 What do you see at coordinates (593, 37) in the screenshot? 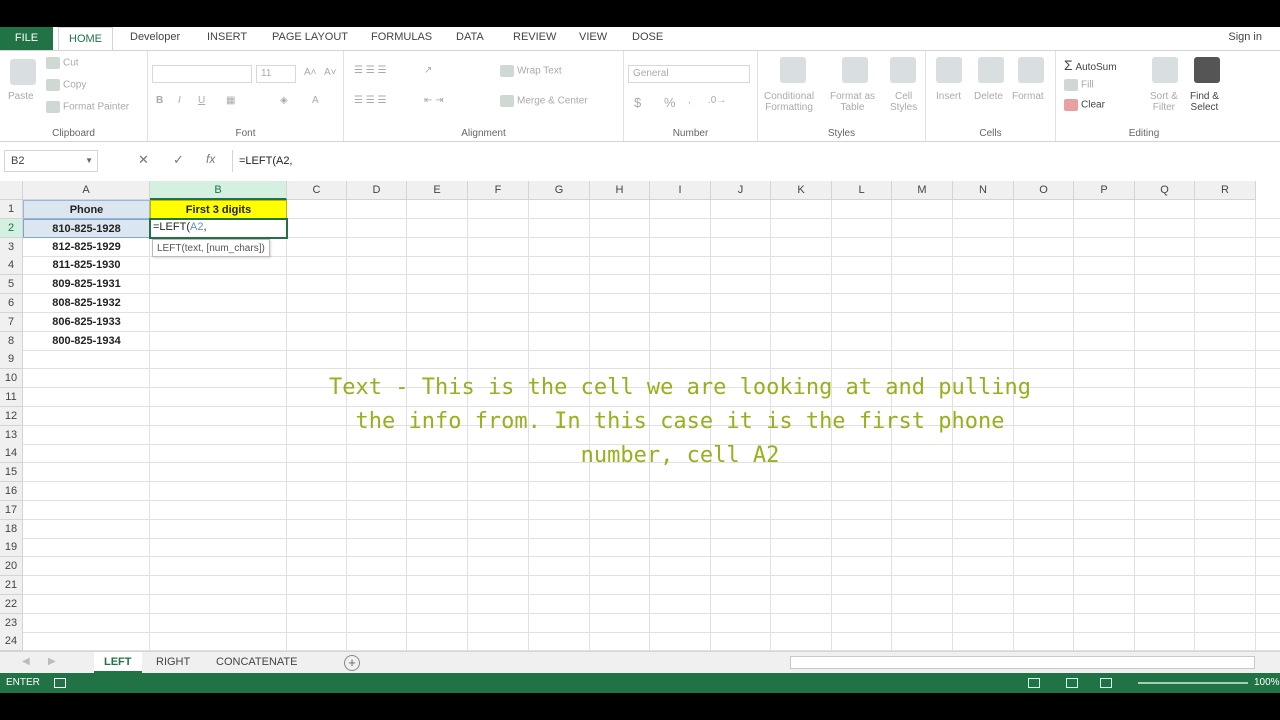
I see `tab-view: VIEW` at bounding box center [593, 37].